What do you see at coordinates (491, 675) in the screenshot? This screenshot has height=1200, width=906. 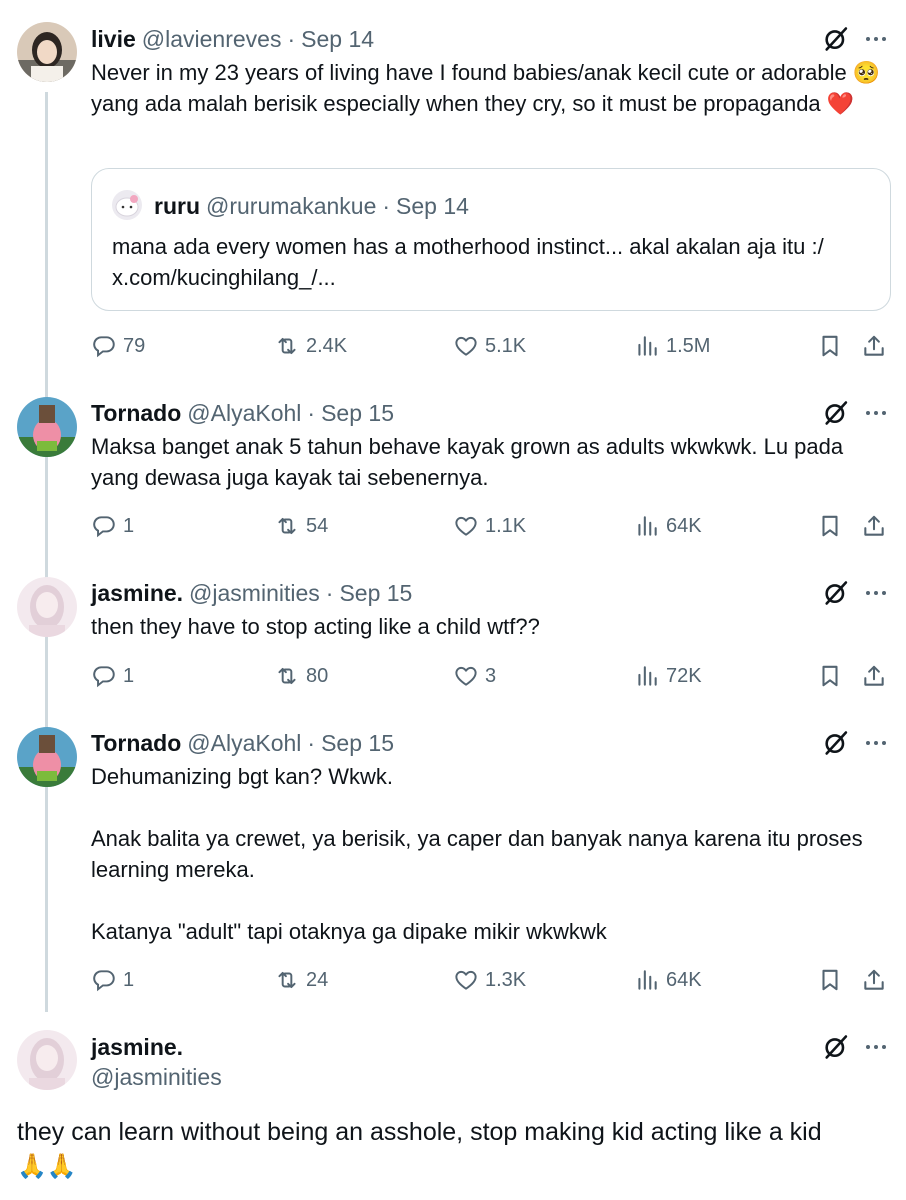 I see `like-count: 3` at bounding box center [491, 675].